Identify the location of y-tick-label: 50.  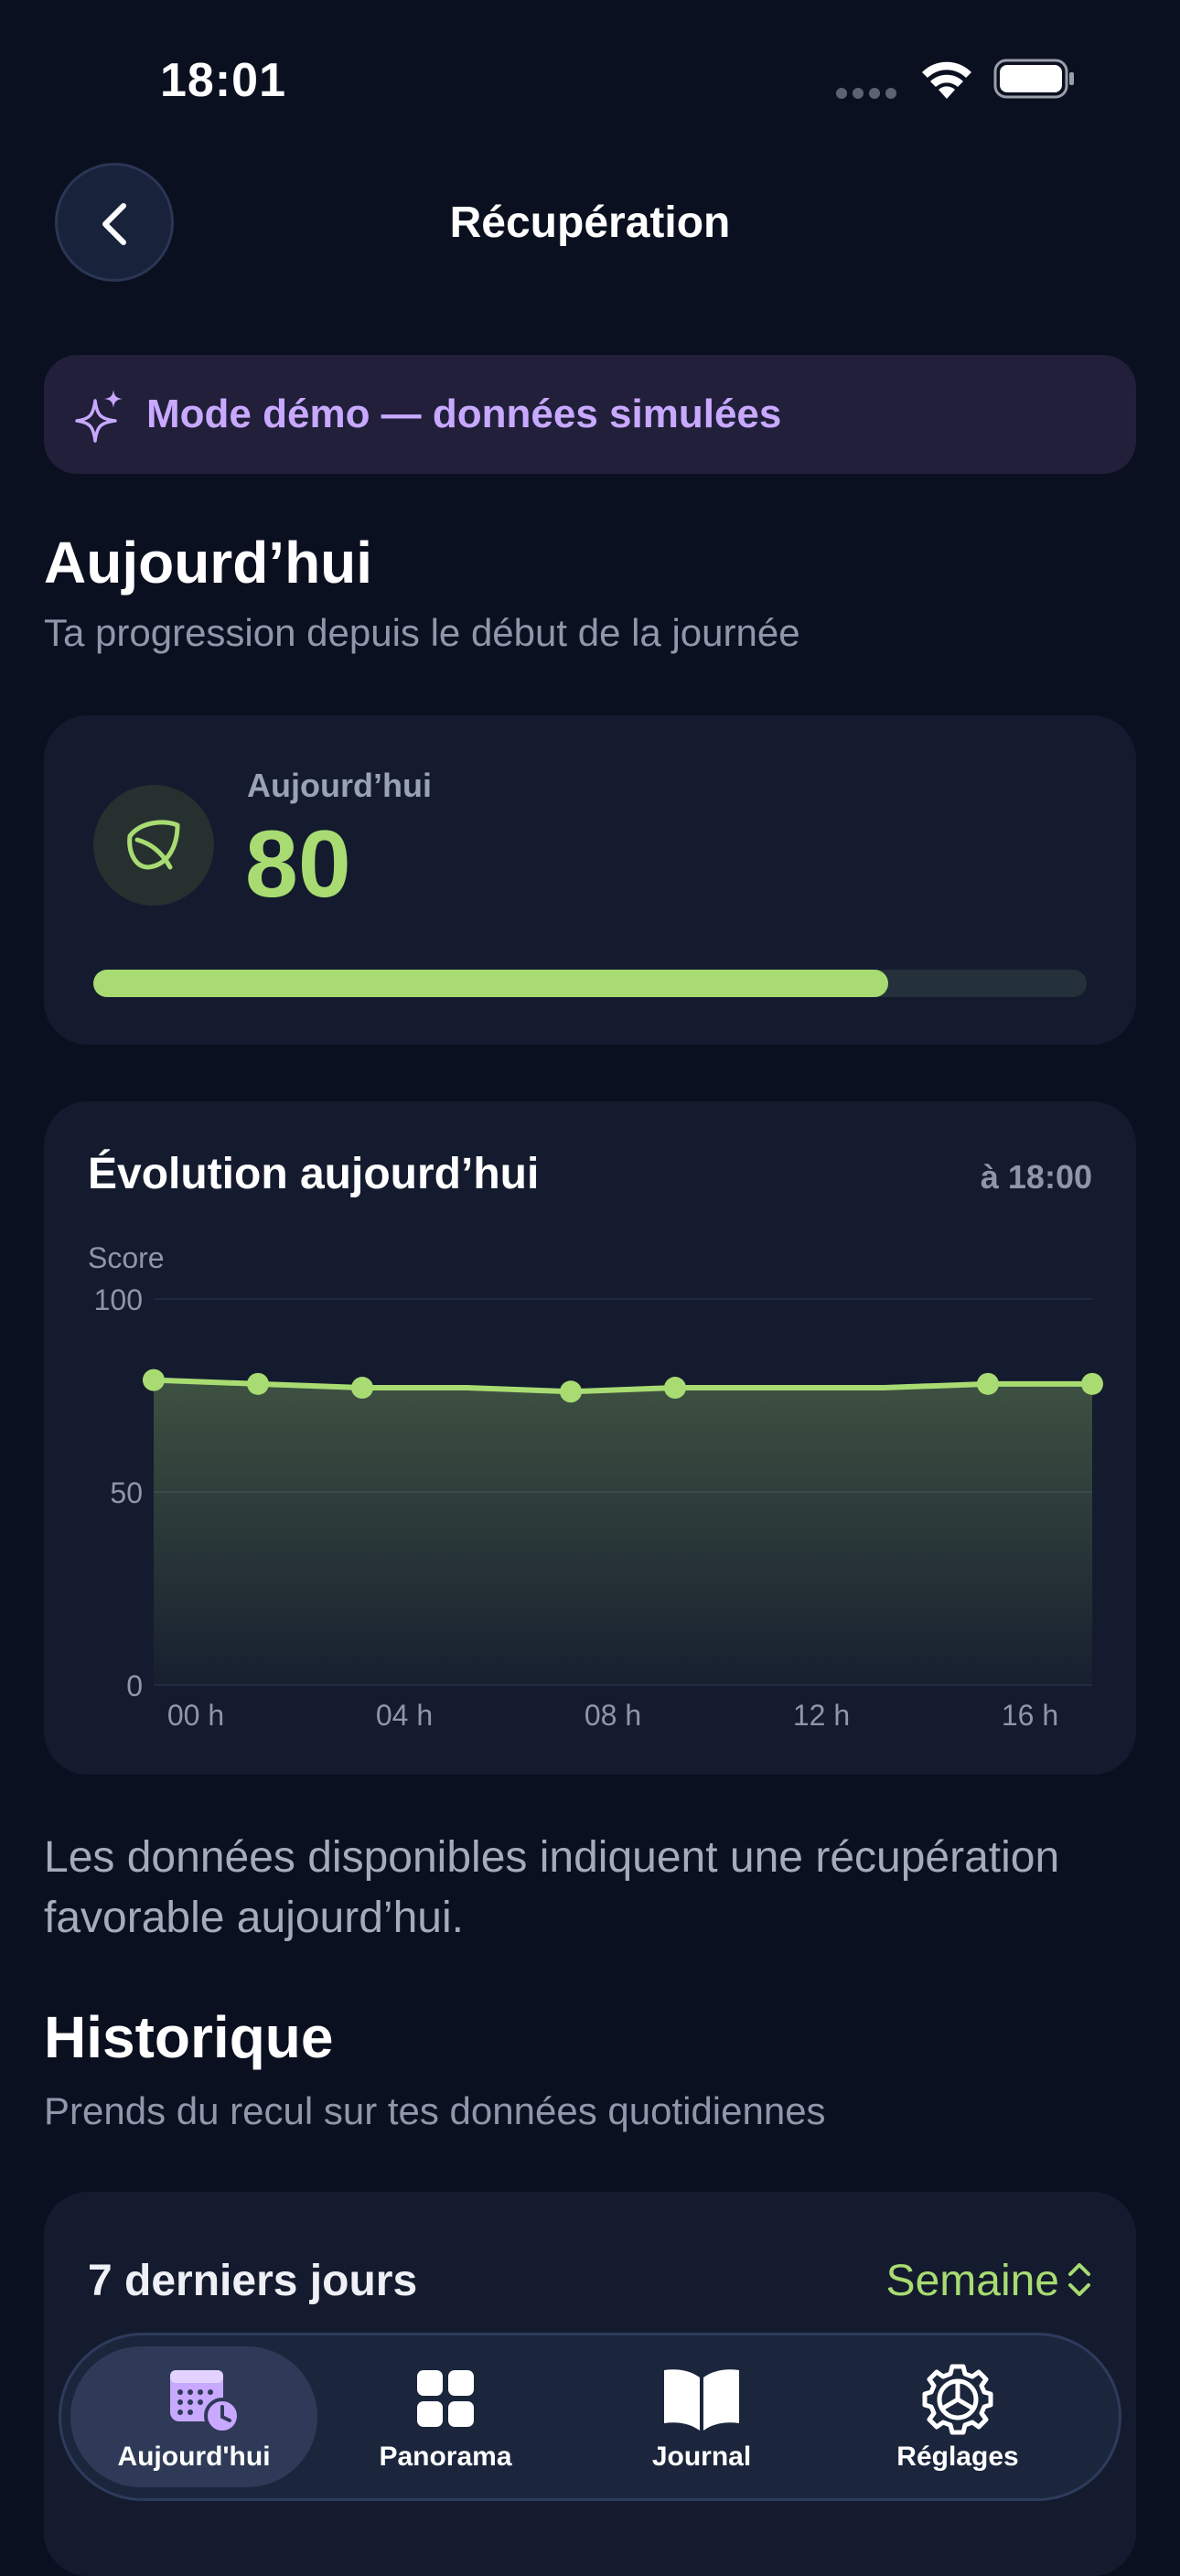
(126, 1492).